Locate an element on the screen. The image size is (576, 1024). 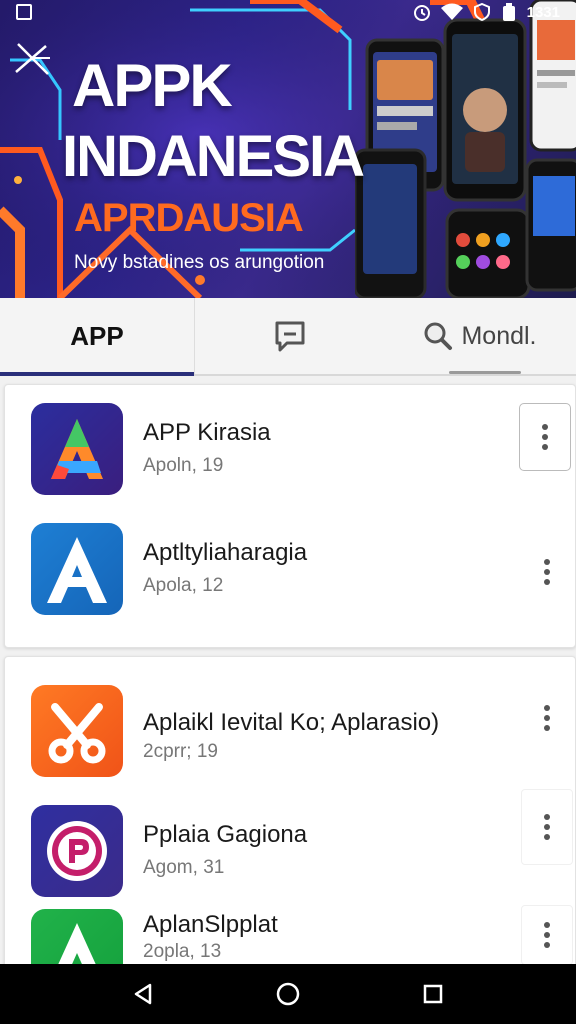
app-meta: Agom, 31 is located at coordinates (184, 867).